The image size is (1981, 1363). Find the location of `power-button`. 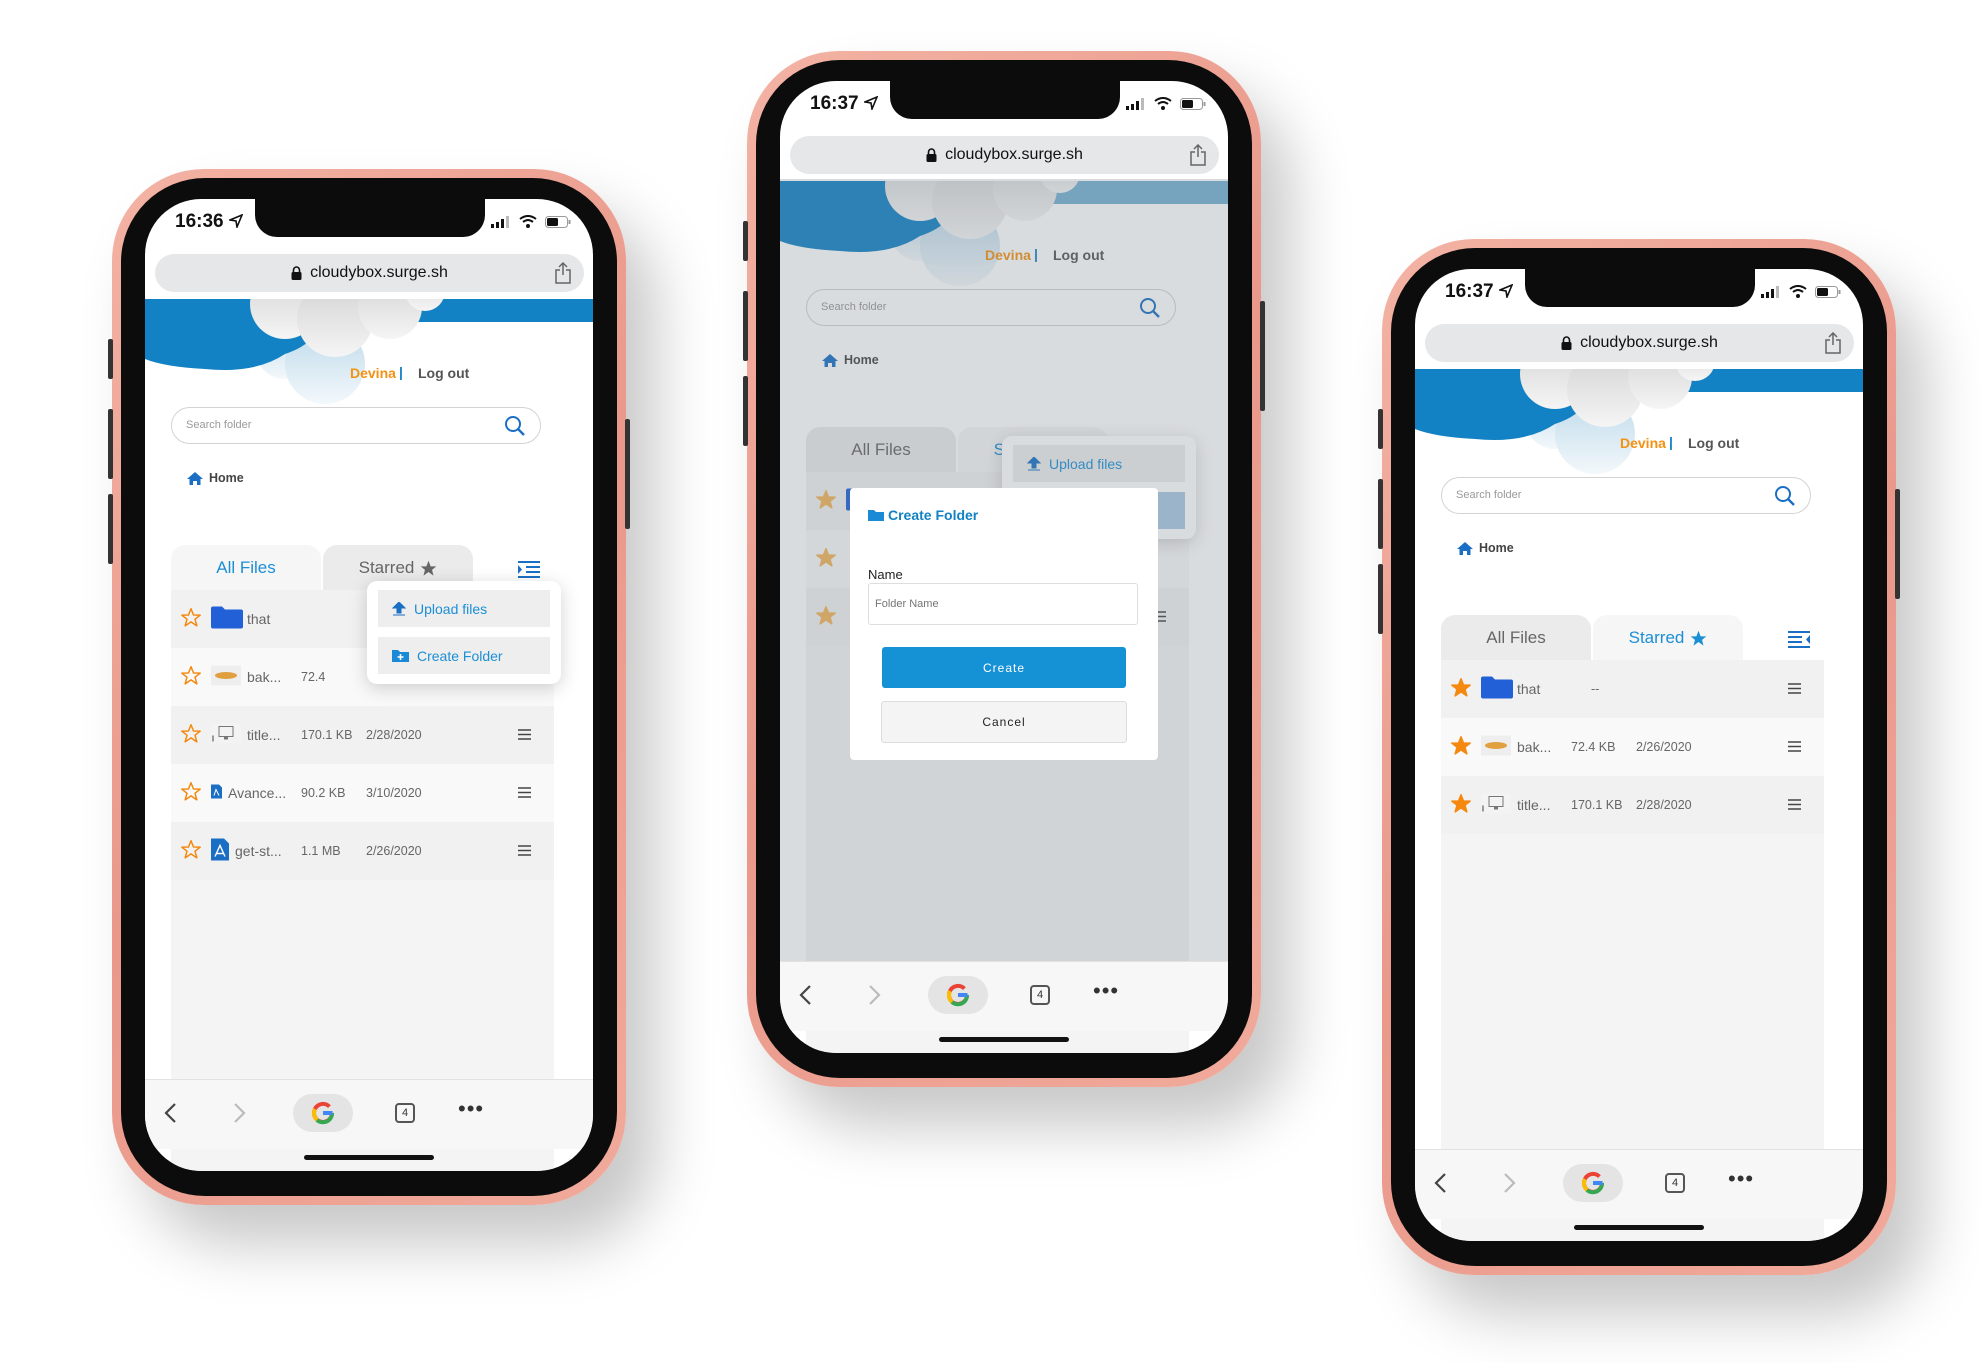

power-button is located at coordinates (1897, 544).